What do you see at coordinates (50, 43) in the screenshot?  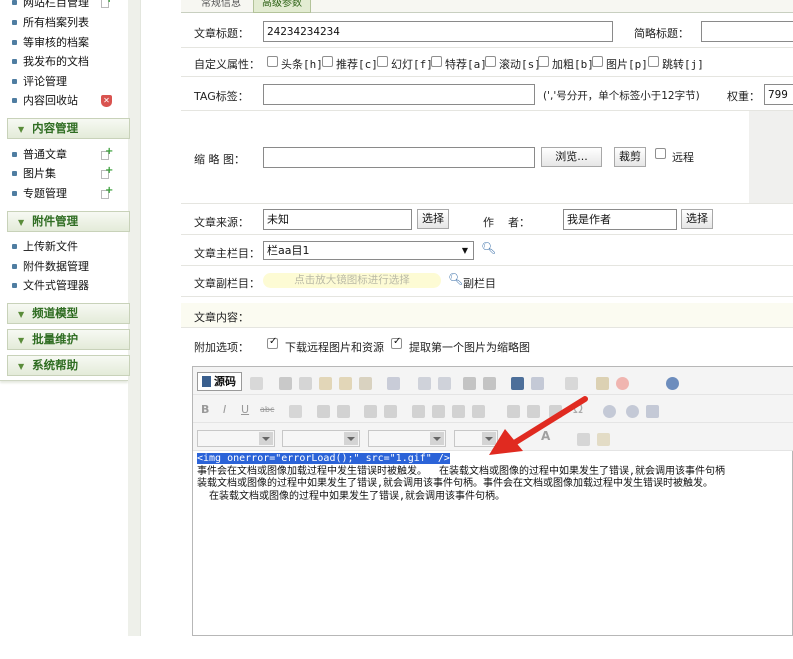 I see `sidebar-item-pending-review: 等审核的档案` at bounding box center [50, 43].